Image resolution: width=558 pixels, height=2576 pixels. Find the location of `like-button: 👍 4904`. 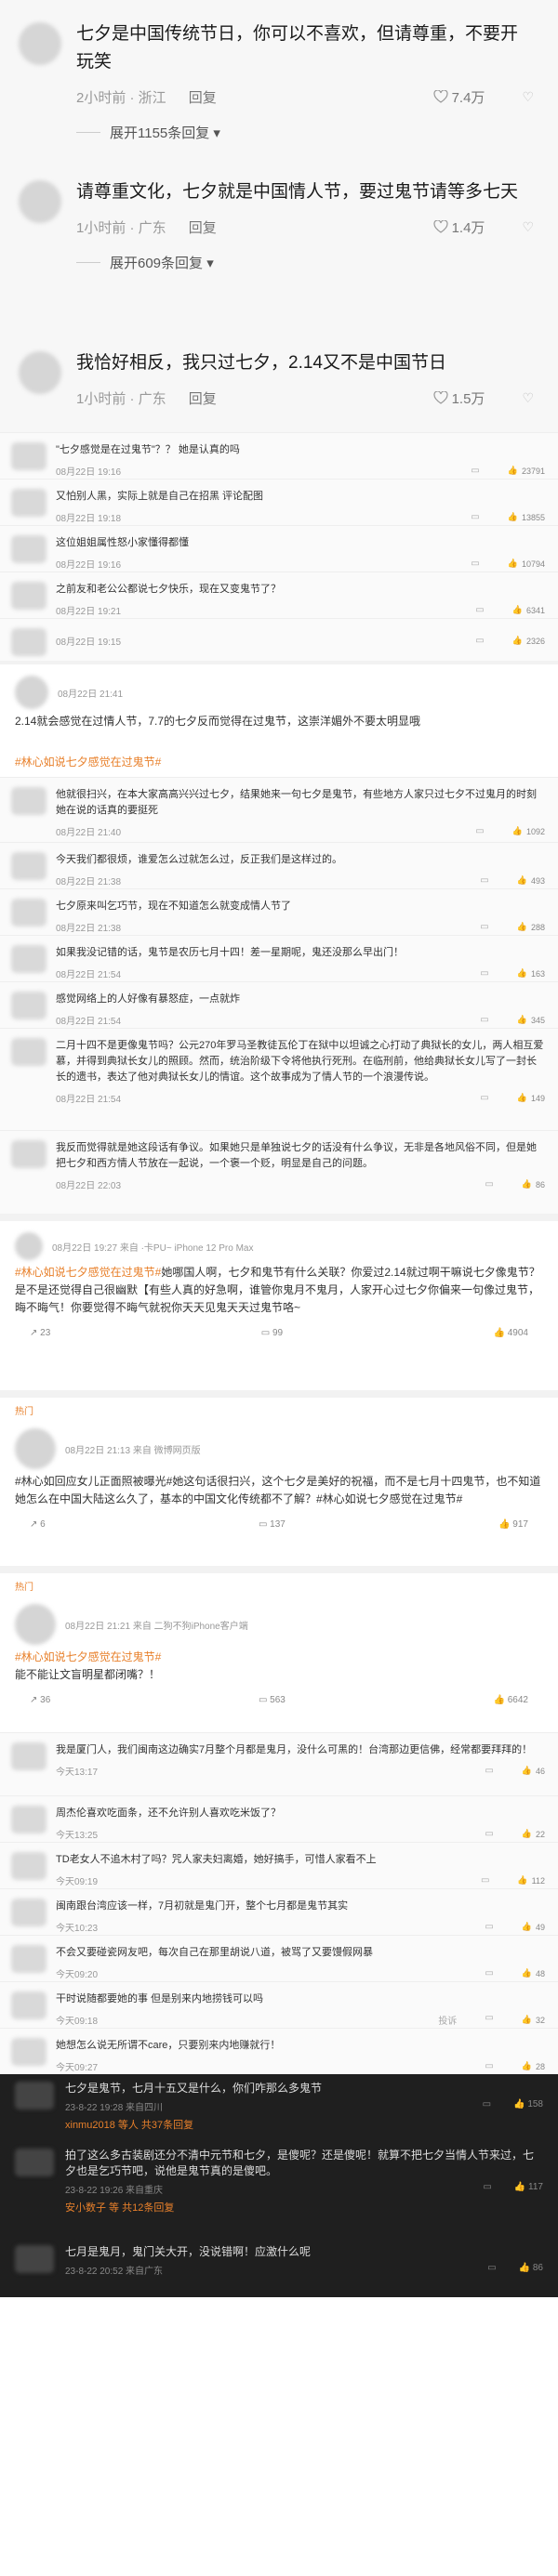

like-button: 👍 4904 is located at coordinates (511, 1333).